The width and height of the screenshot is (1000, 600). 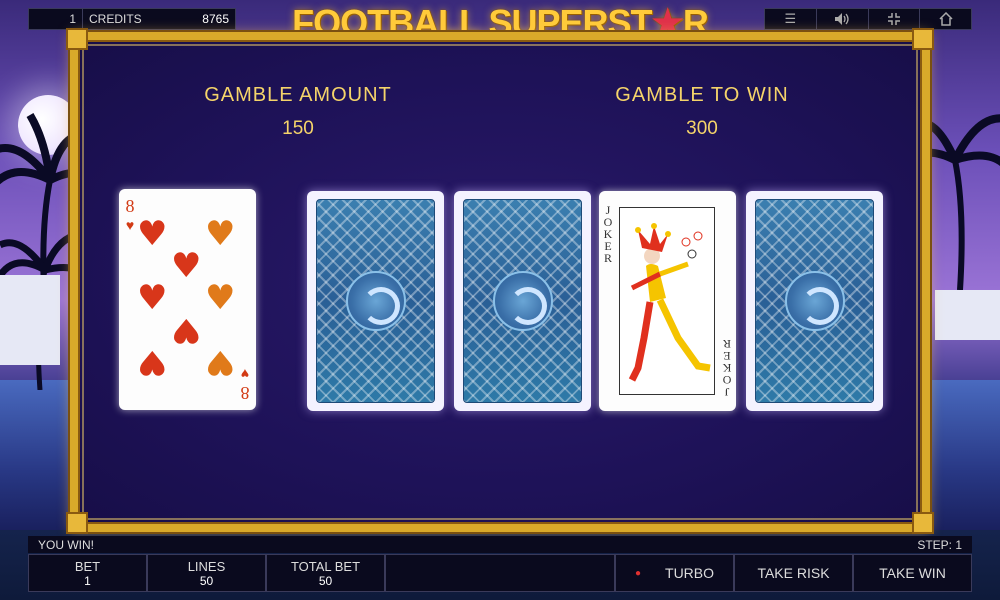 What do you see at coordinates (77, 39) in the screenshot?
I see `frame-corner-tl` at bounding box center [77, 39].